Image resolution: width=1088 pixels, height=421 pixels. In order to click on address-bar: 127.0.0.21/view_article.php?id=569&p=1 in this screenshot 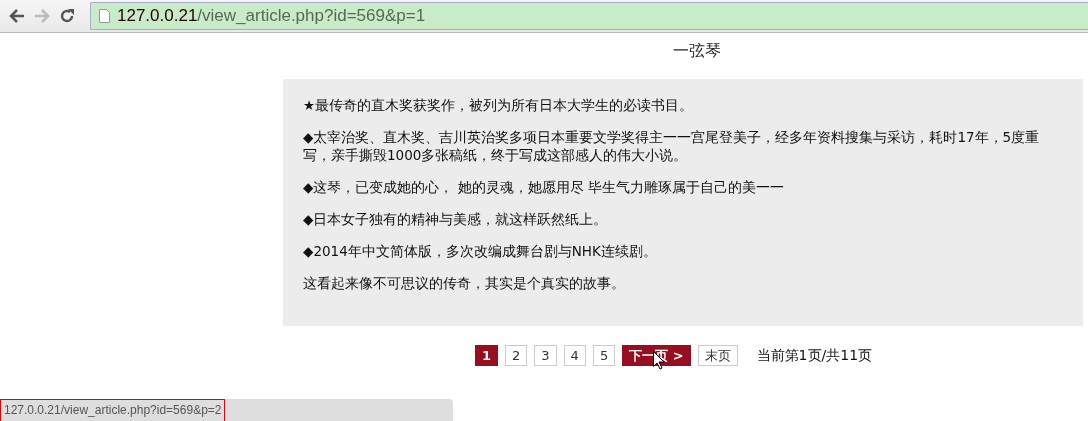, I will do `click(589, 16)`.